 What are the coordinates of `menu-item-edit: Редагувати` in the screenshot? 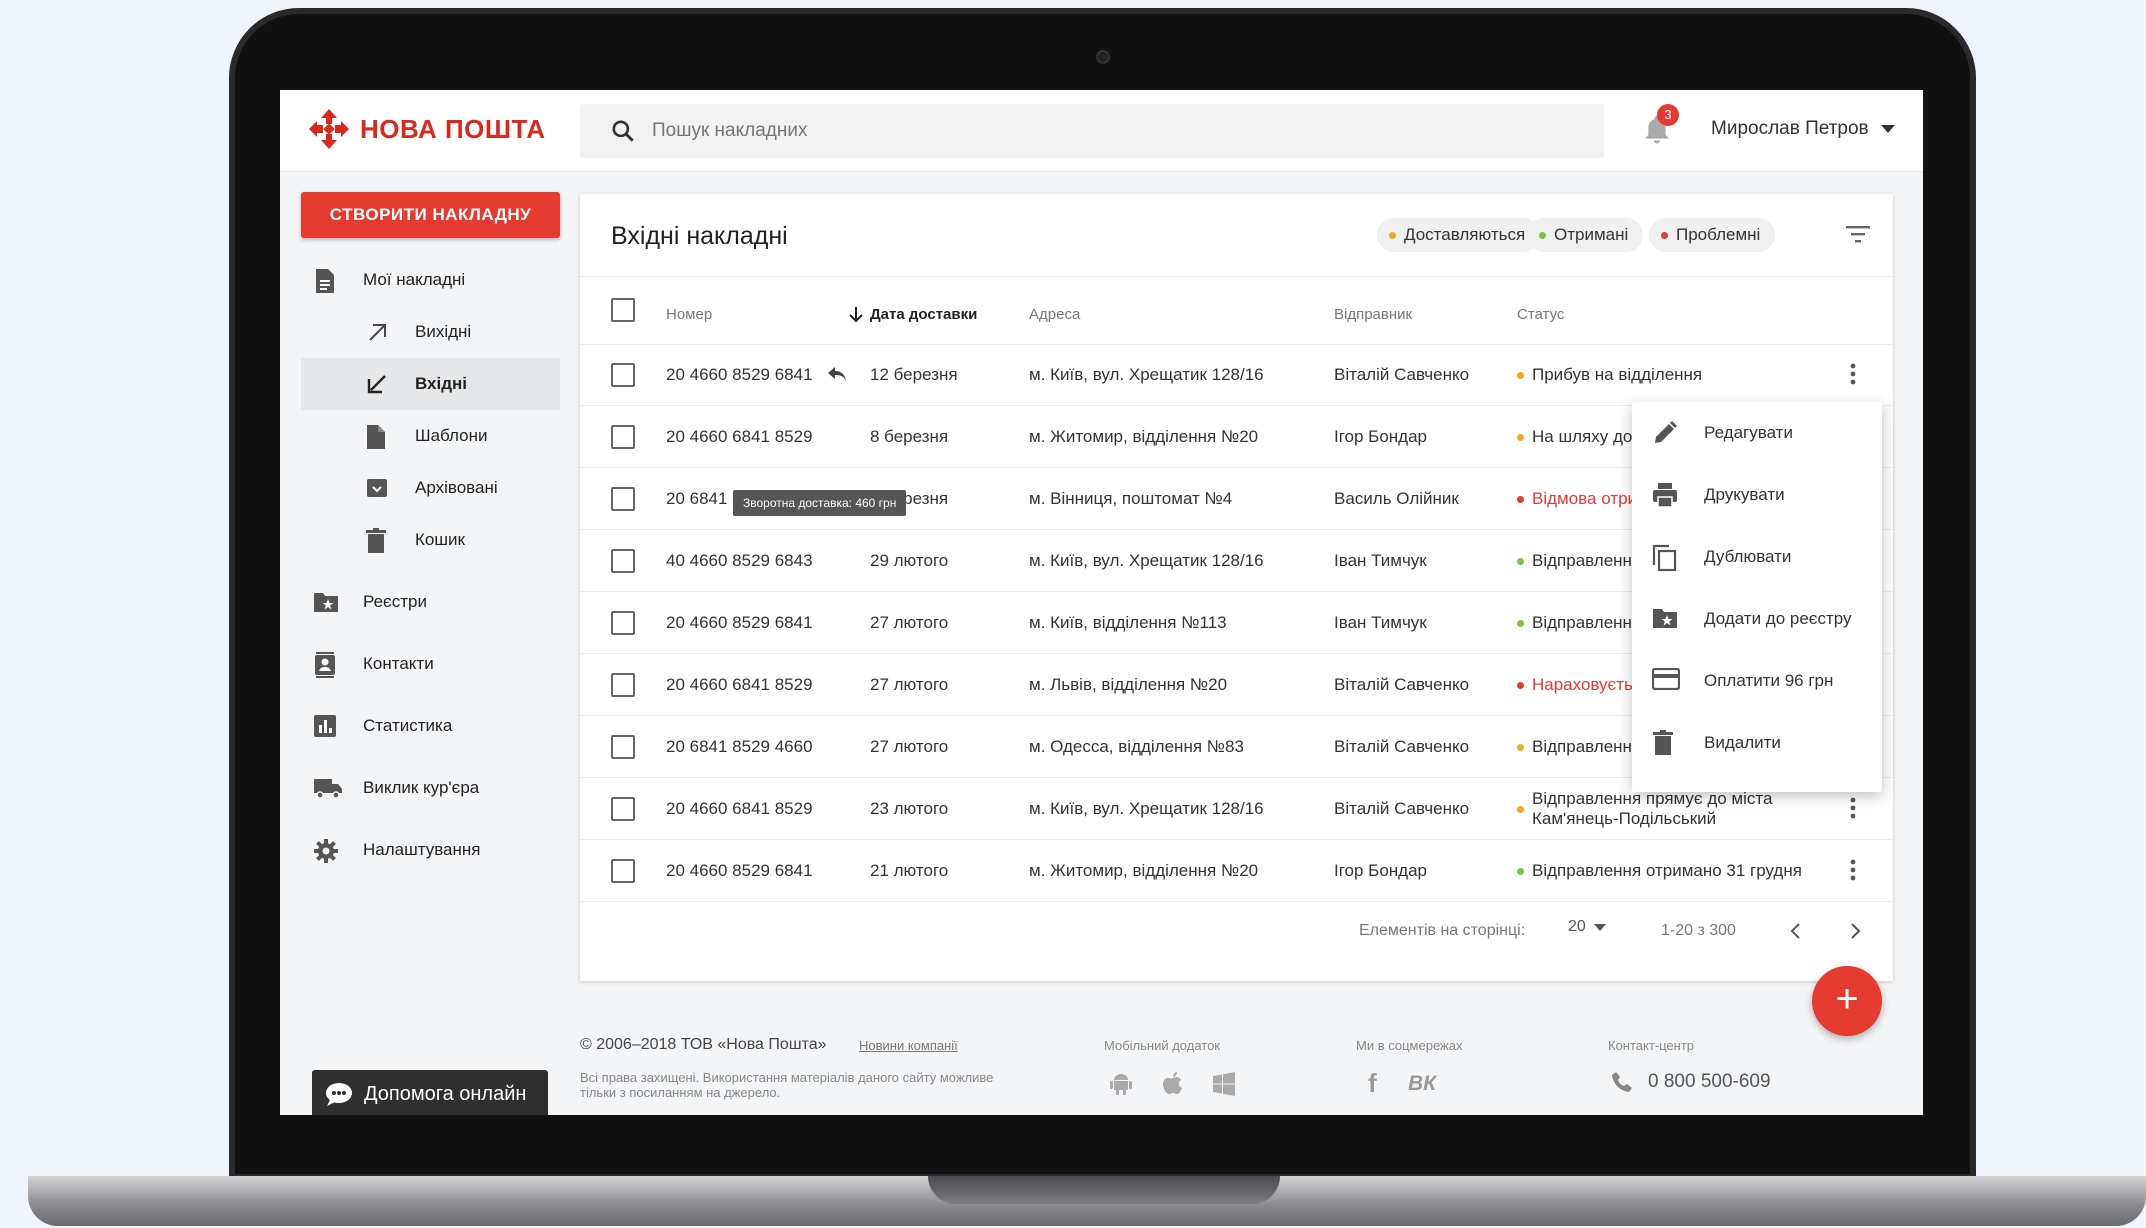 It's located at (1757, 433).